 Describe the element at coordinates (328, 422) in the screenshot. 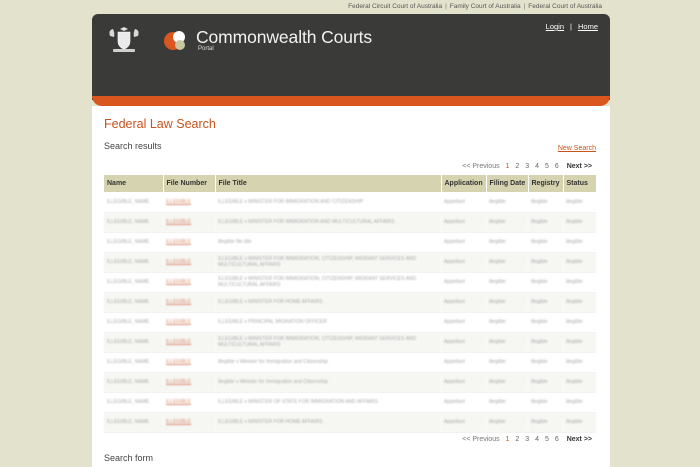

I see `cell-file-title: ILLEGIBLE v MINISTER FOR HOME AFFAIRS` at that location.